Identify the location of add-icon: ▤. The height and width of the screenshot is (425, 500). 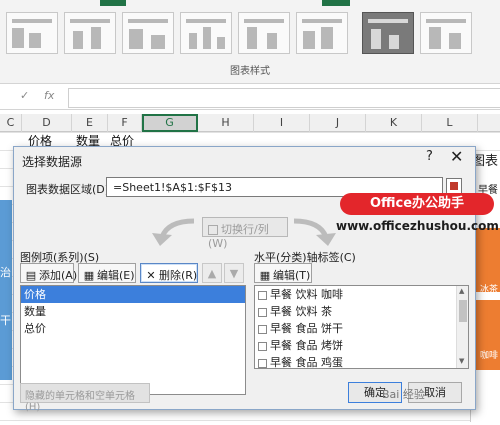
(31, 275).